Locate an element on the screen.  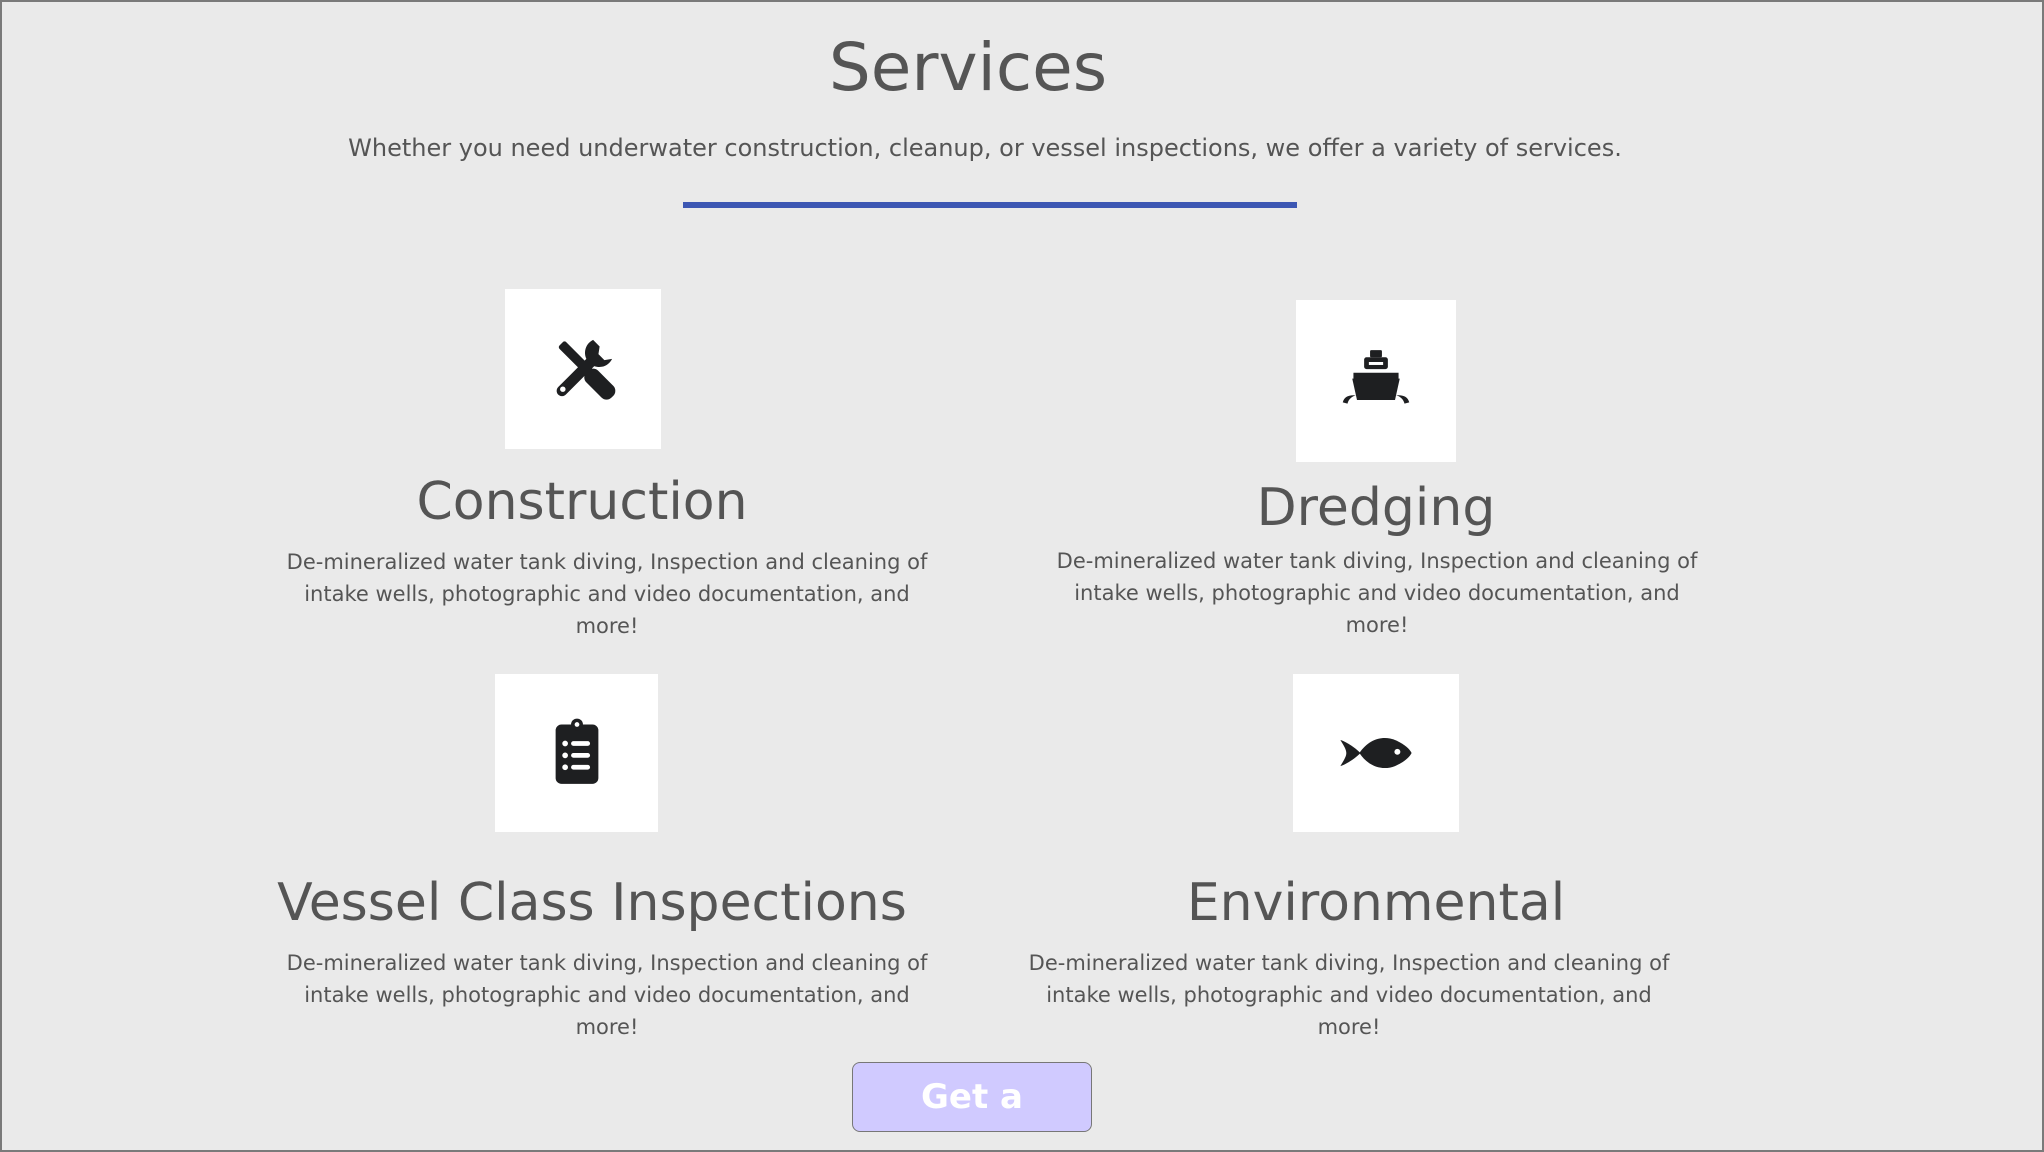
dredging-icon-box is located at coordinates (1376, 381).